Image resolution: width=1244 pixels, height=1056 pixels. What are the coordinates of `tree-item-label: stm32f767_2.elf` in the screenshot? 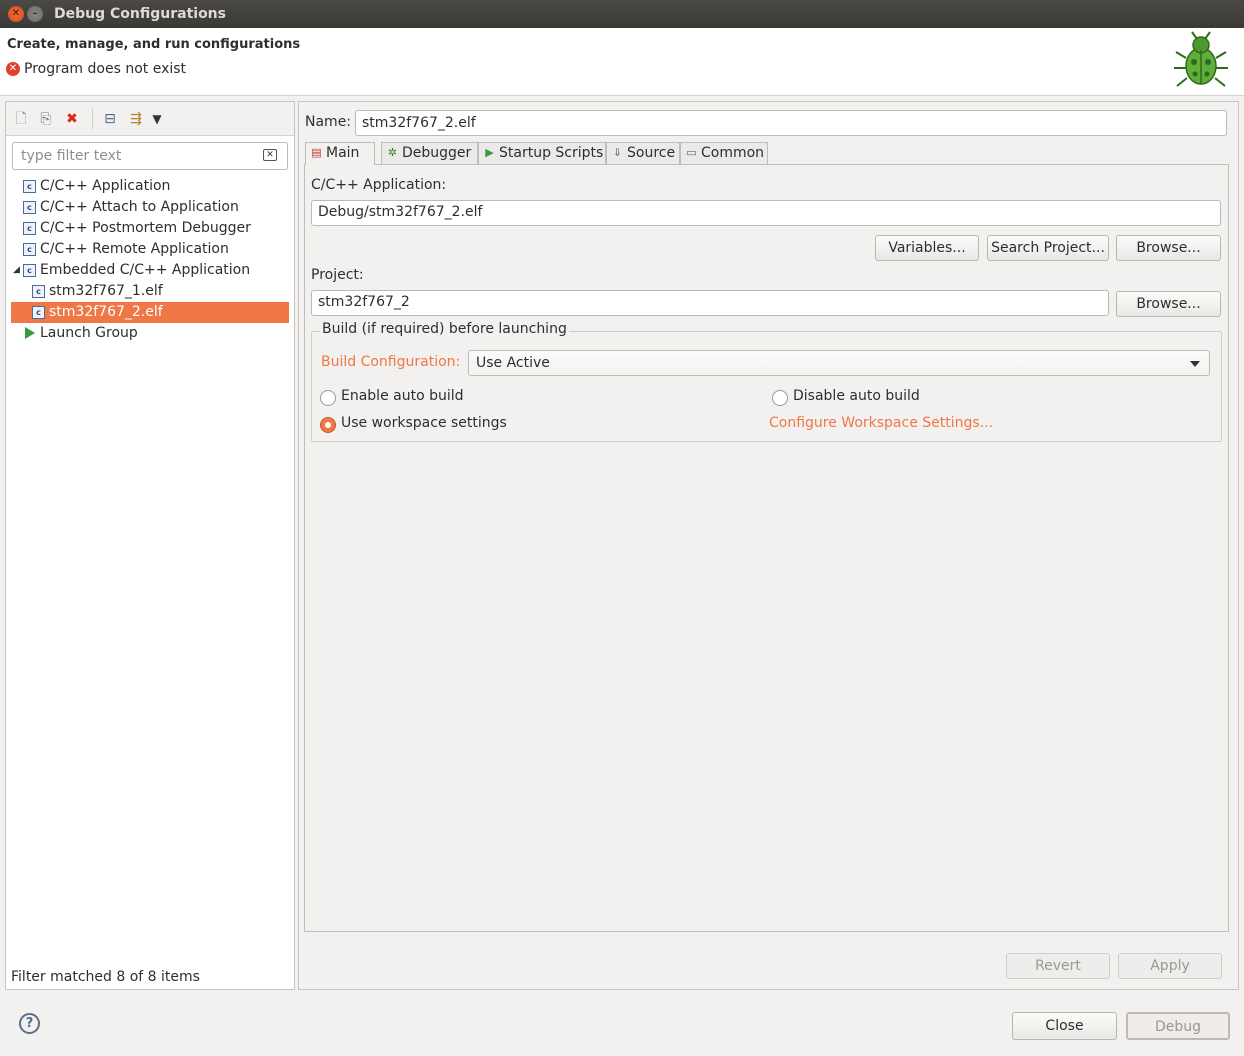 It's located at (106, 312).